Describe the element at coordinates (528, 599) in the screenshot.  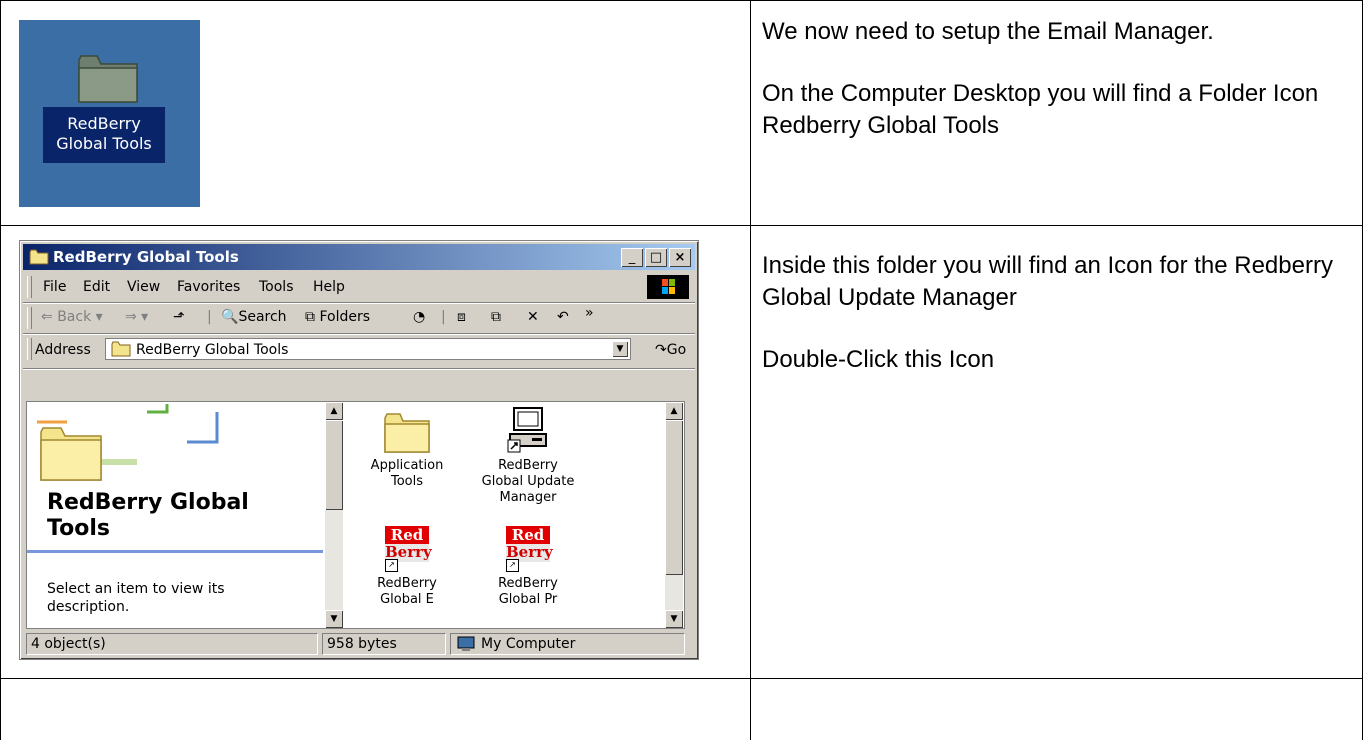
I see `item-label-line2: Global Pr` at that location.